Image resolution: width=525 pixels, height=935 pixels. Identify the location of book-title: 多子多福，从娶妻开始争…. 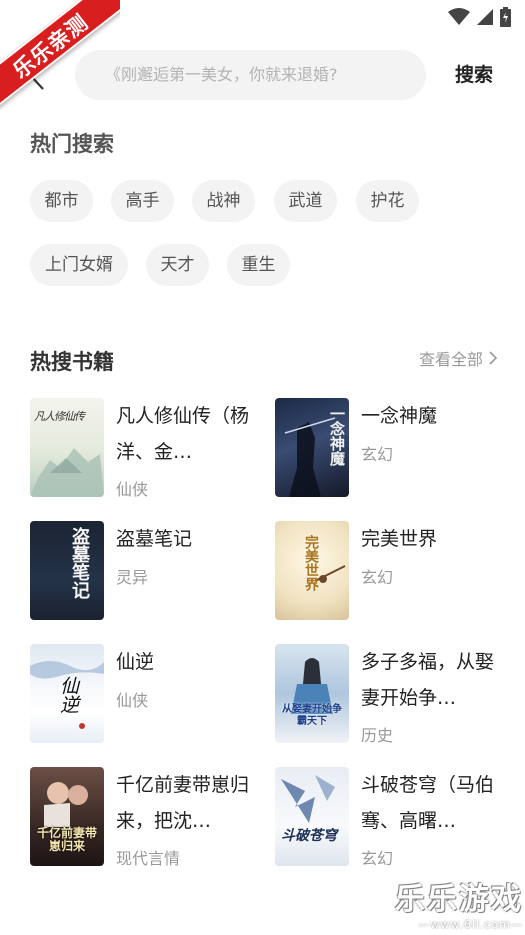
(428, 680).